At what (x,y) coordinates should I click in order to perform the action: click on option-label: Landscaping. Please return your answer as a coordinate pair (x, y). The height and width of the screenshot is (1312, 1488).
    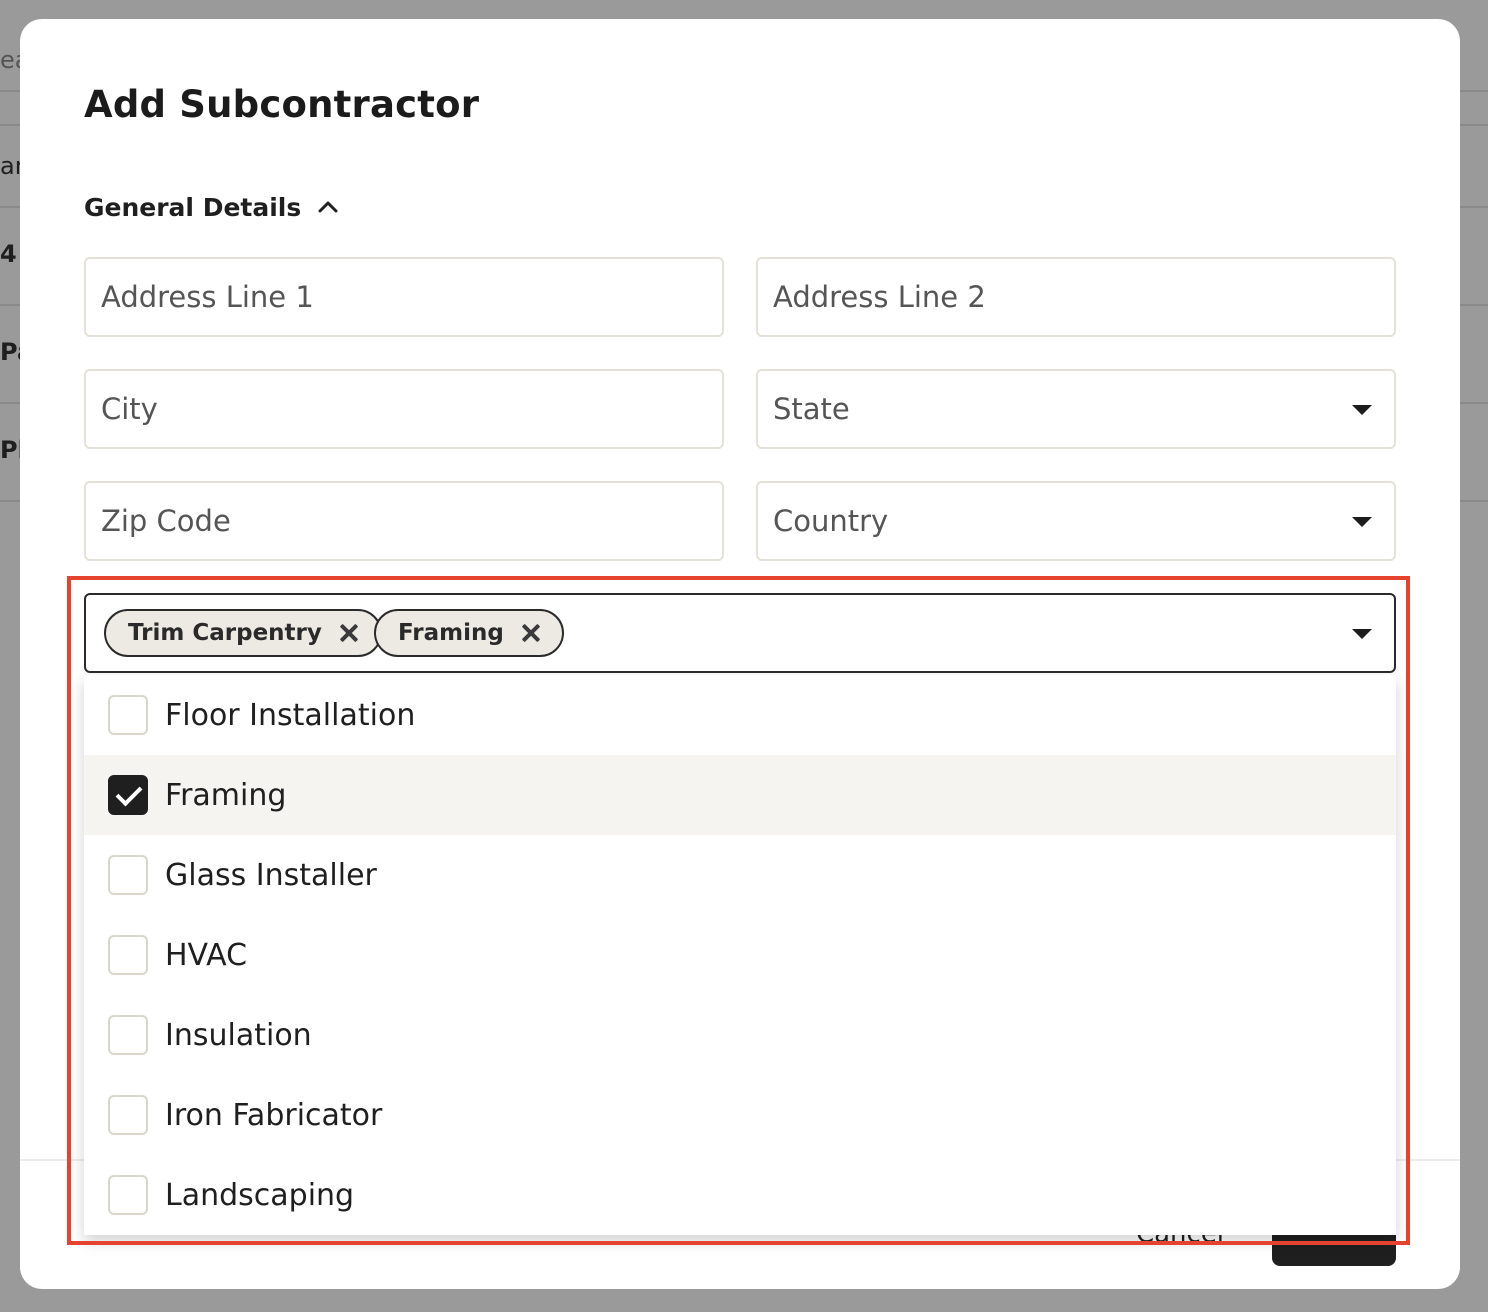
    Looking at the image, I should click on (260, 1195).